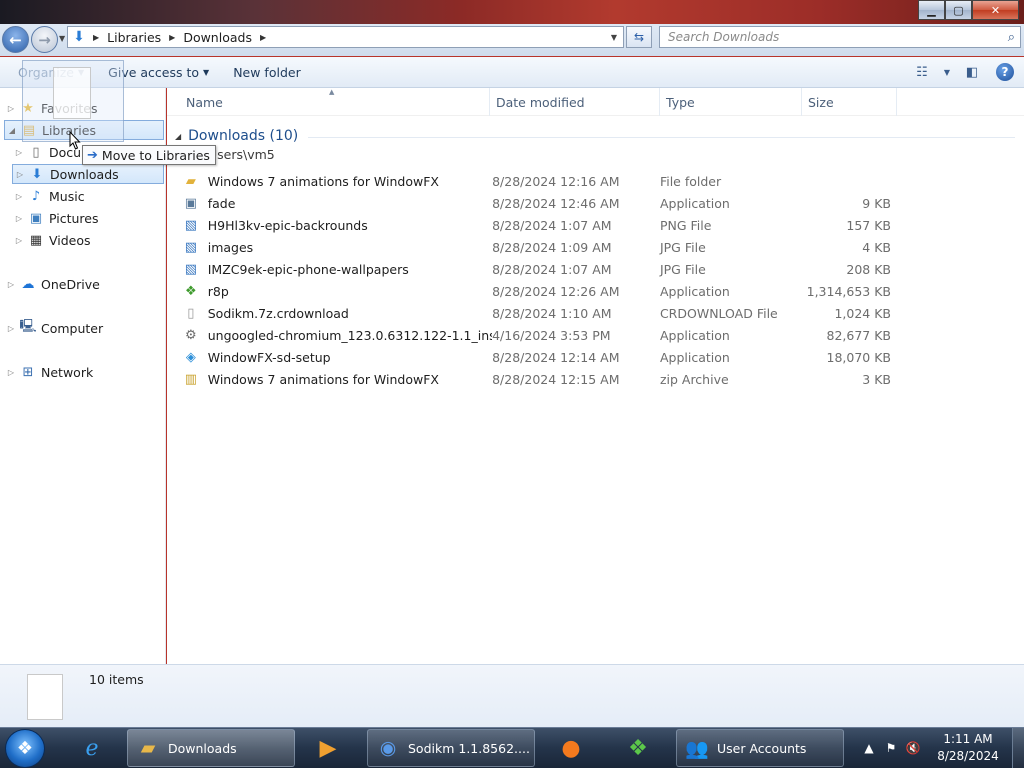 This screenshot has height=768, width=1024. What do you see at coordinates (571, 748) in the screenshot?
I see `taskbar-app-firefox: ●` at bounding box center [571, 748].